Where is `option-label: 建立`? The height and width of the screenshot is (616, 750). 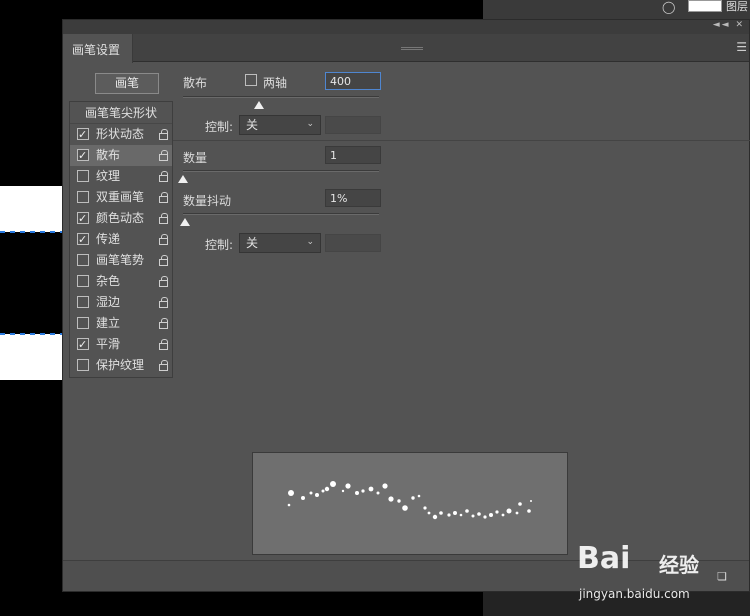 option-label: 建立 is located at coordinates (108, 323).